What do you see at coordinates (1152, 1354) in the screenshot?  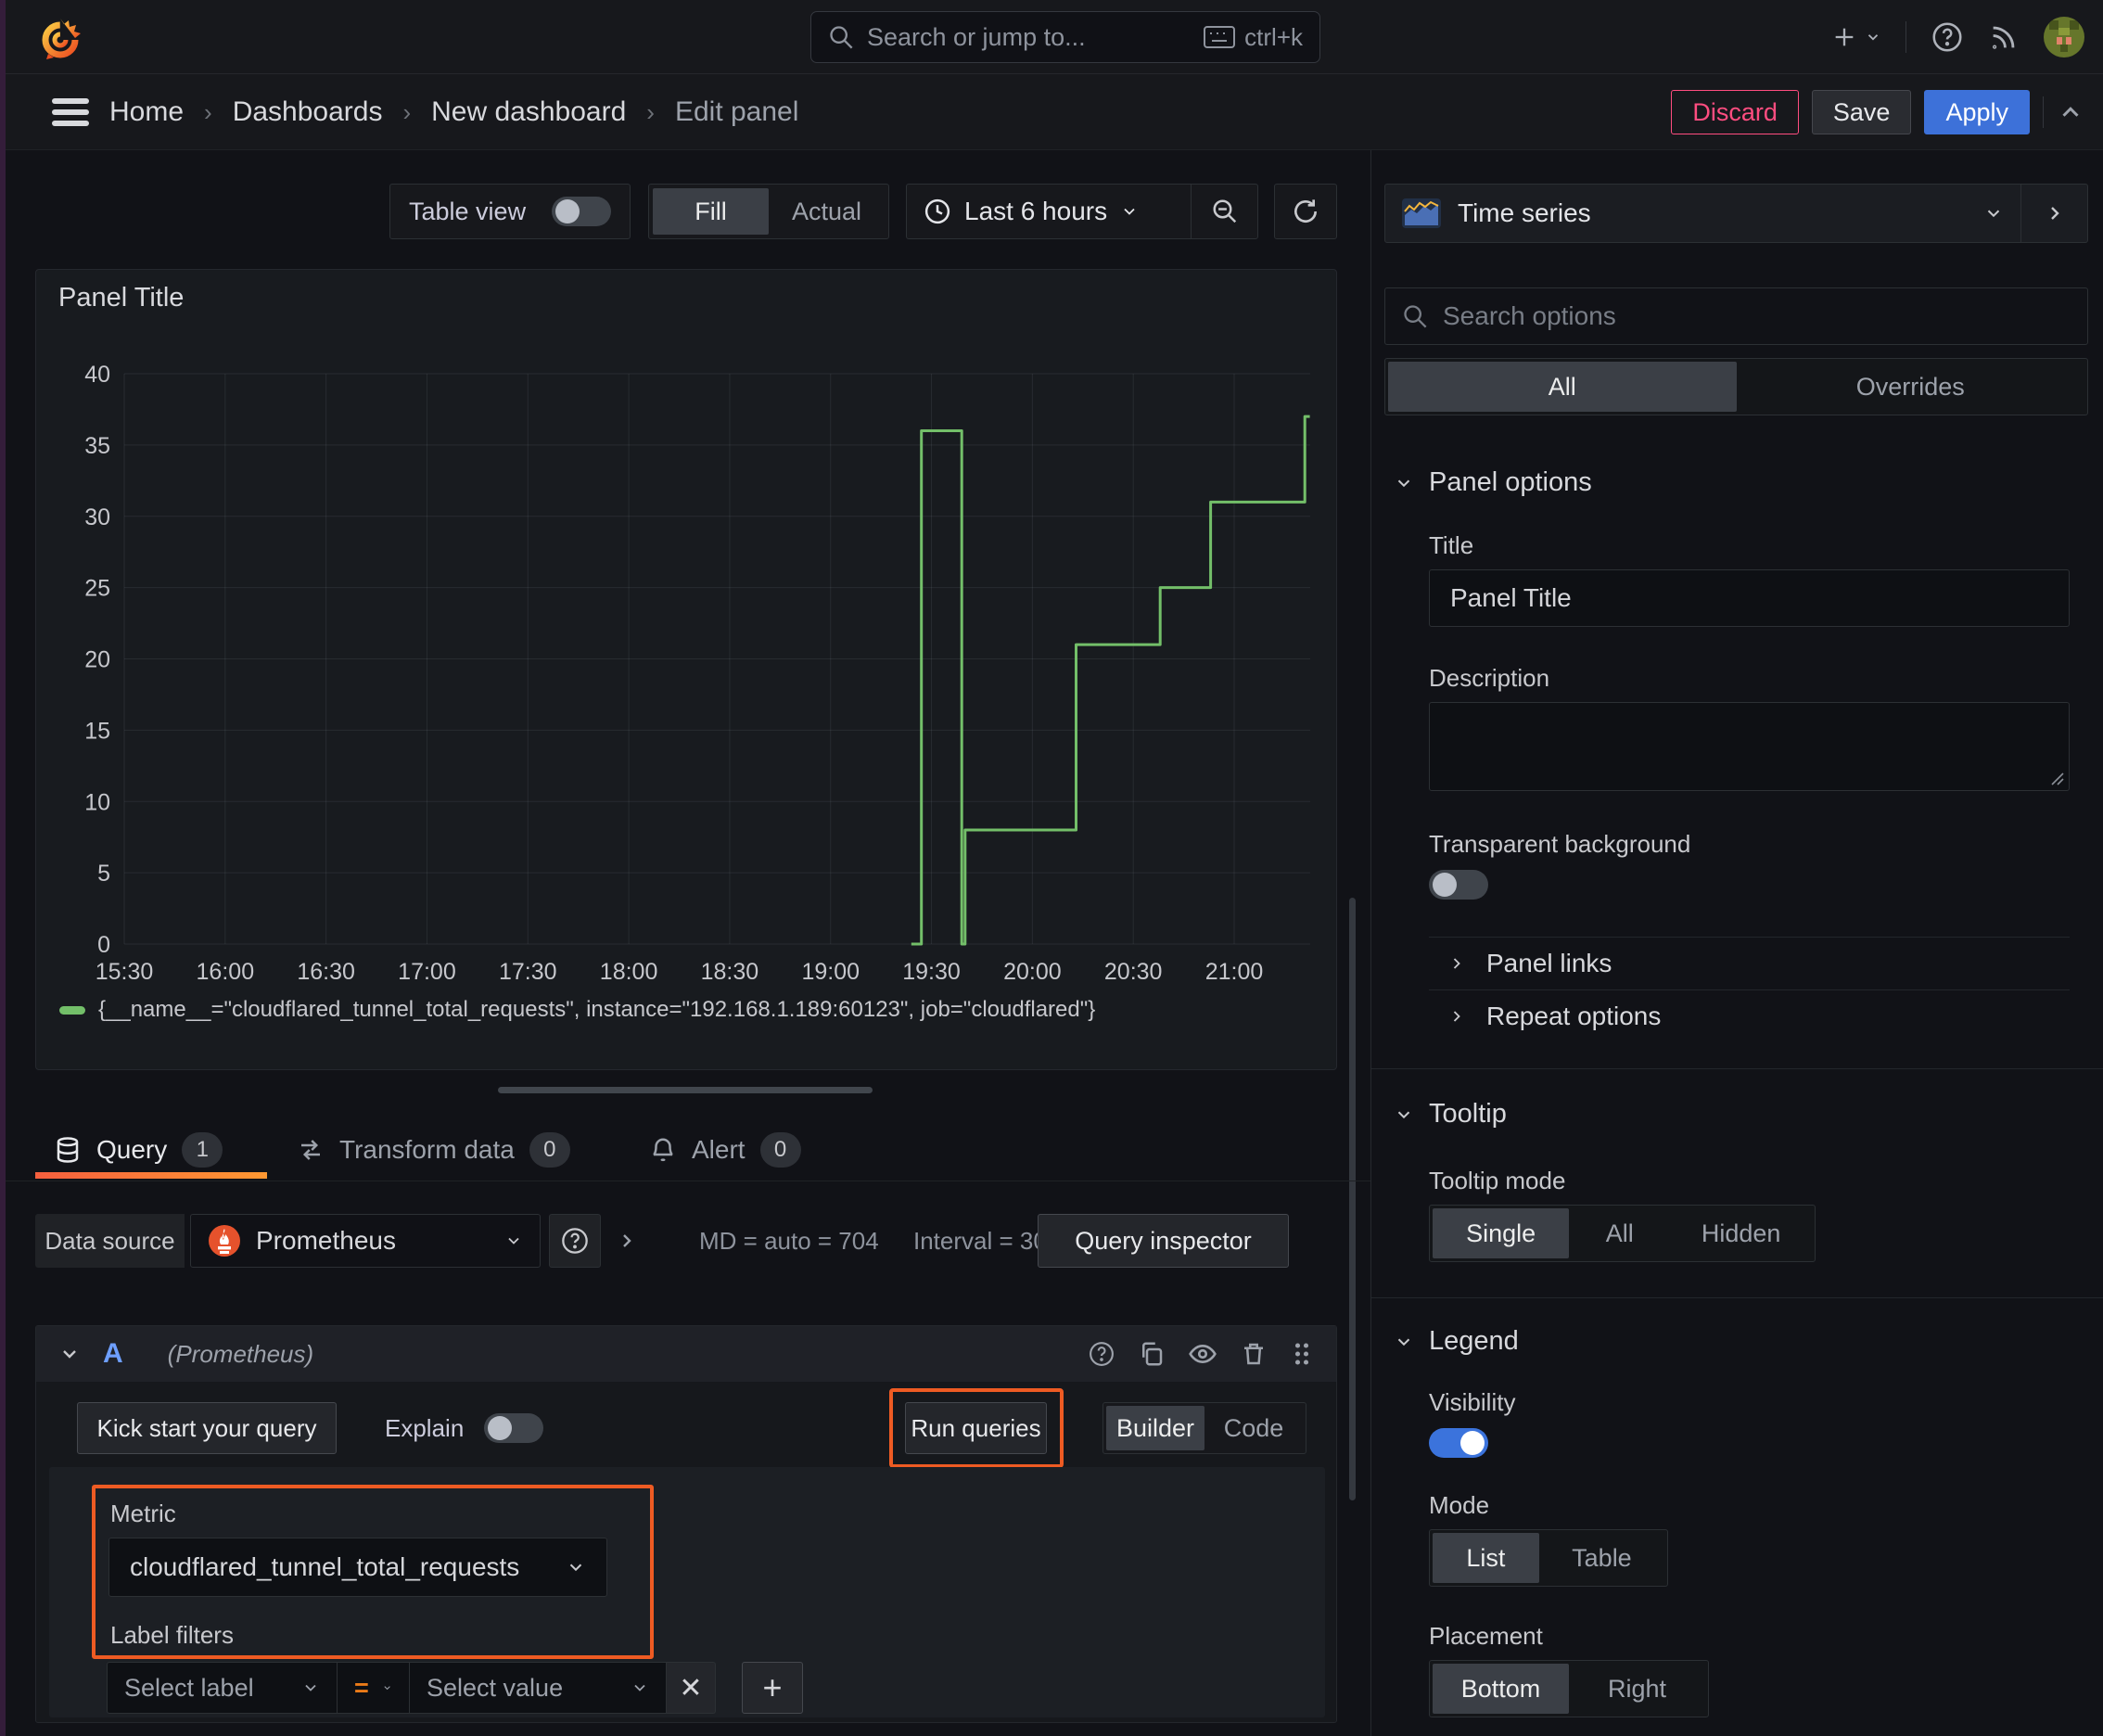 I see `duplicate-query-icon` at bounding box center [1152, 1354].